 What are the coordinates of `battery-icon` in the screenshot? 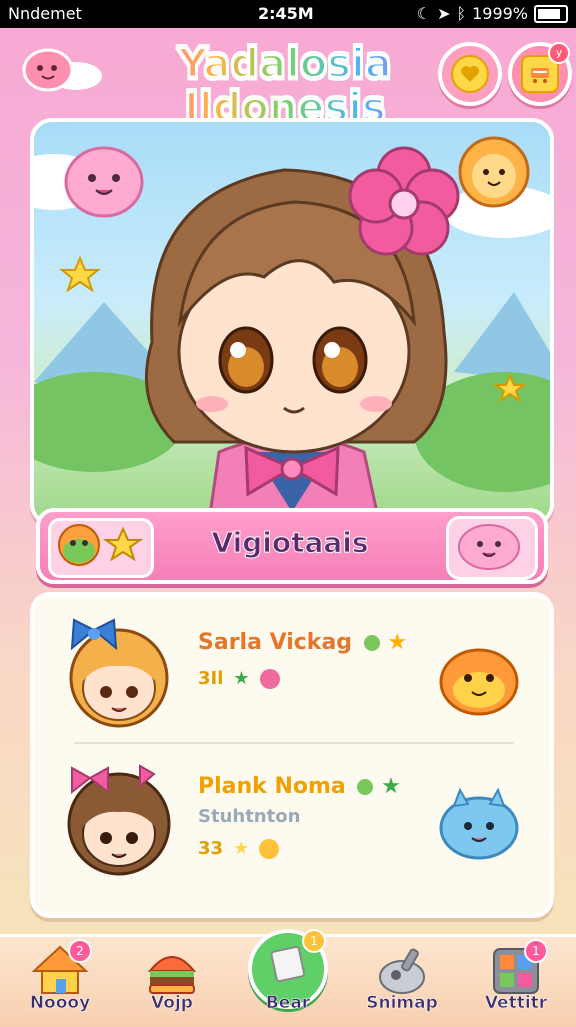 It's located at (551, 13).